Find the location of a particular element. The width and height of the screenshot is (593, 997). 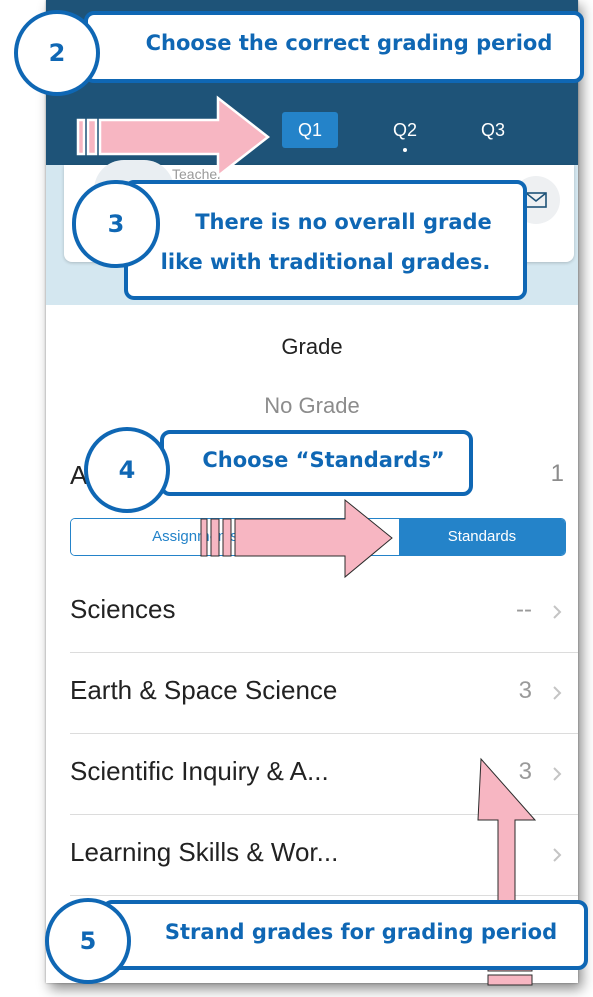

arrow-to-q1 is located at coordinates (173, 137).